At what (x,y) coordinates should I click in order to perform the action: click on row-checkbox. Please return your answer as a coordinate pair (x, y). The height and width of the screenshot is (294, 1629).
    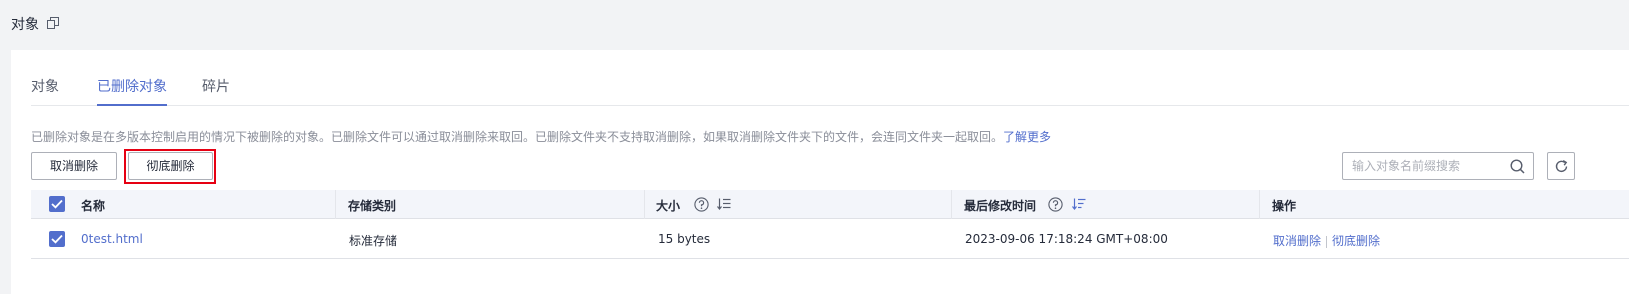
    Looking at the image, I should click on (57, 239).